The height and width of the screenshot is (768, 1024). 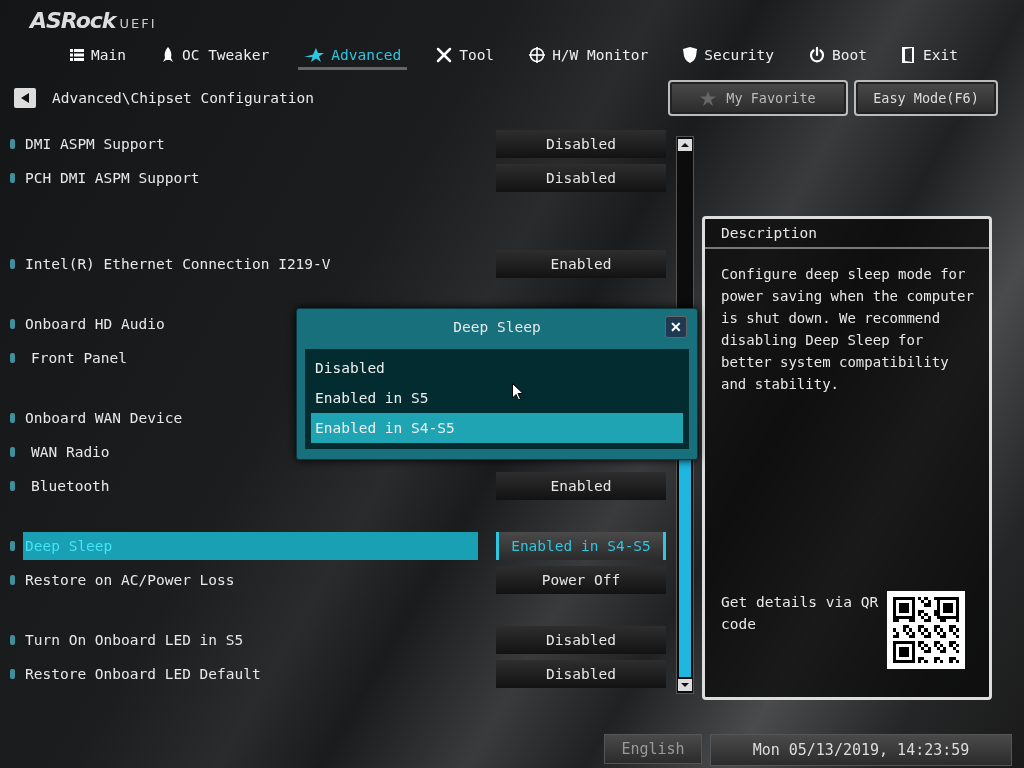 I want to click on qr-caption: Get details via QR code, so click(x=800, y=613).